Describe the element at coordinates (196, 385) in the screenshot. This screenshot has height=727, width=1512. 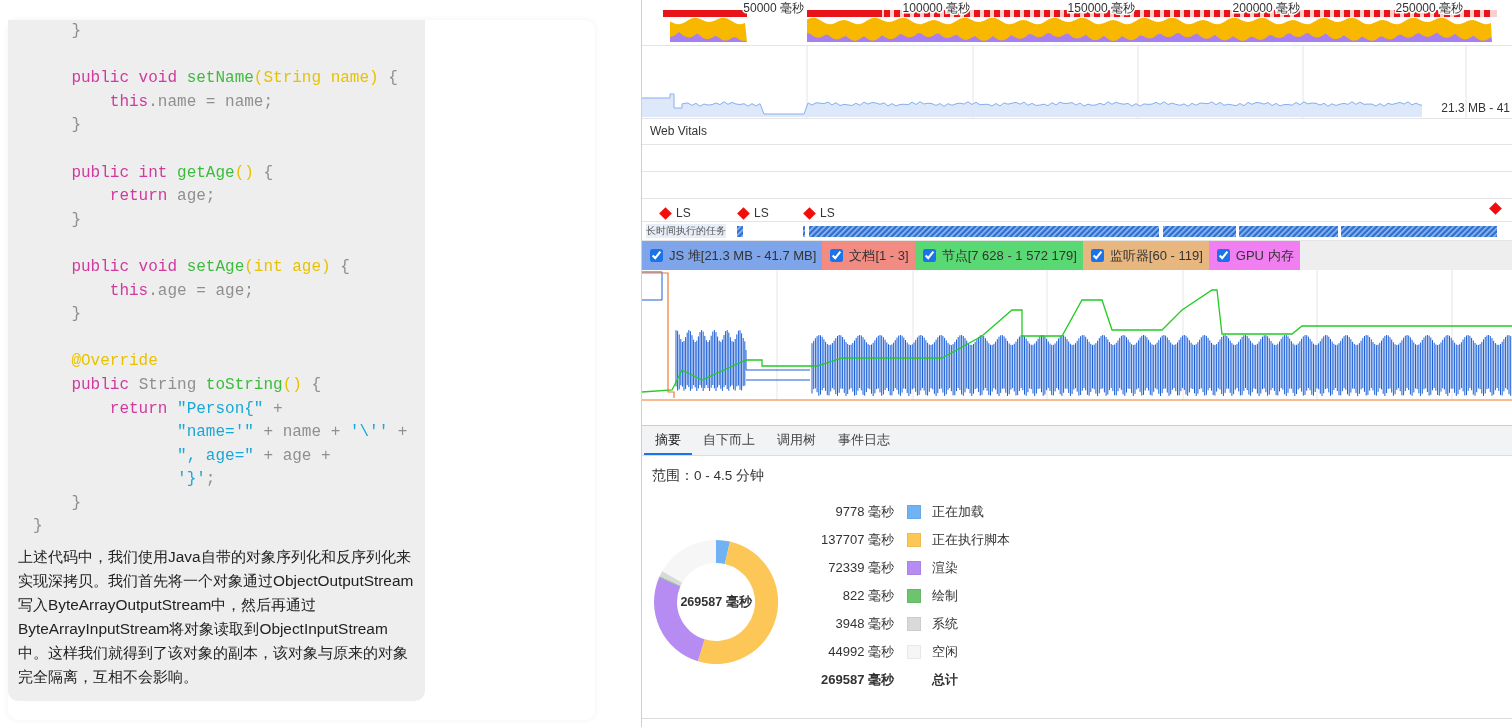
I see `code-line: public String toString() {` at that location.